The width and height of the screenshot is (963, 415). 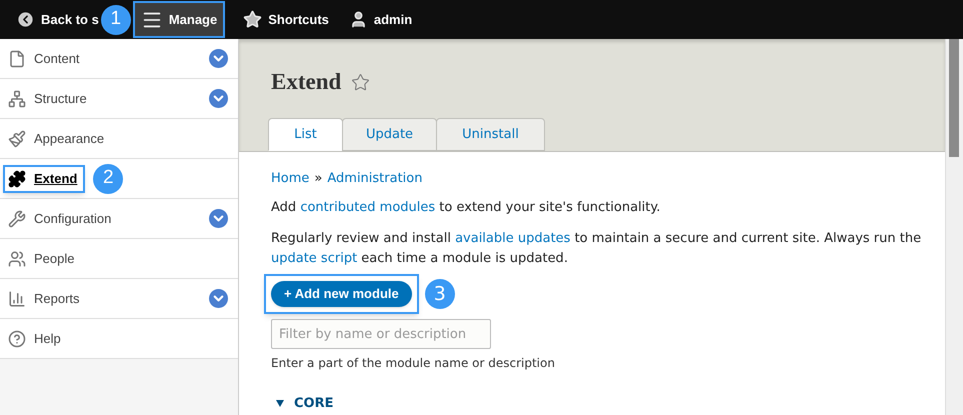 I want to click on page-title: Extend, so click(x=306, y=82).